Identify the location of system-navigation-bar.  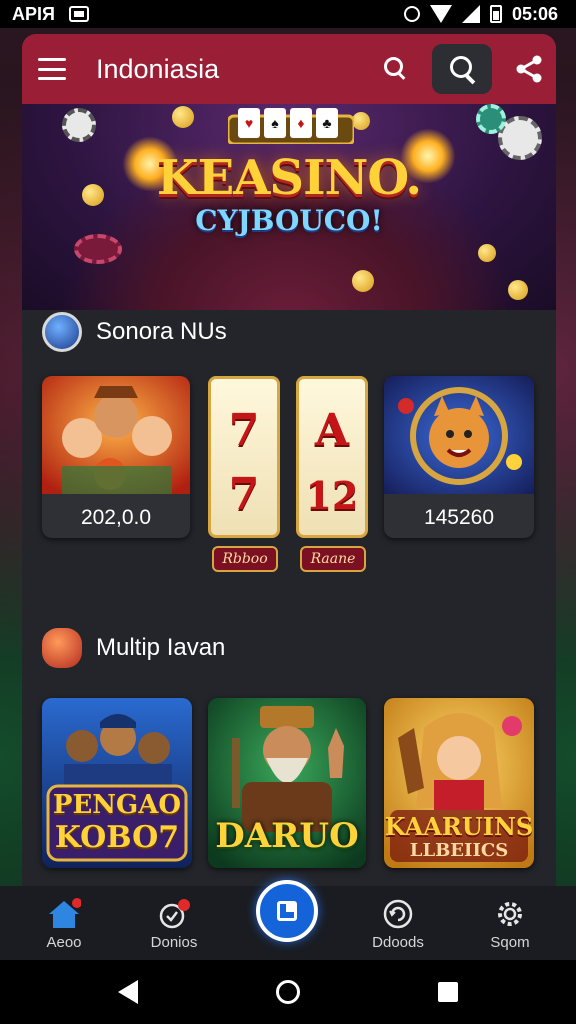
(288, 992).